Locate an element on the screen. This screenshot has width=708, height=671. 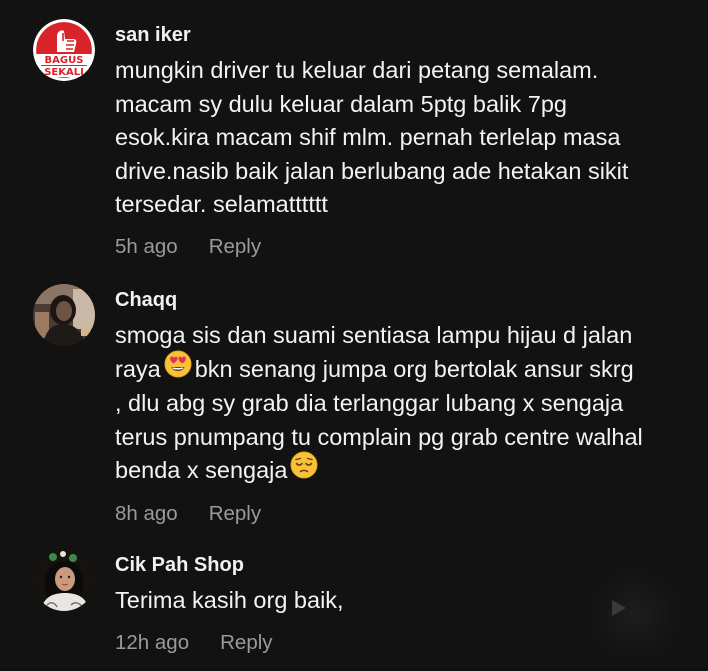
comment-username: san iker is located at coordinates (409, 35).